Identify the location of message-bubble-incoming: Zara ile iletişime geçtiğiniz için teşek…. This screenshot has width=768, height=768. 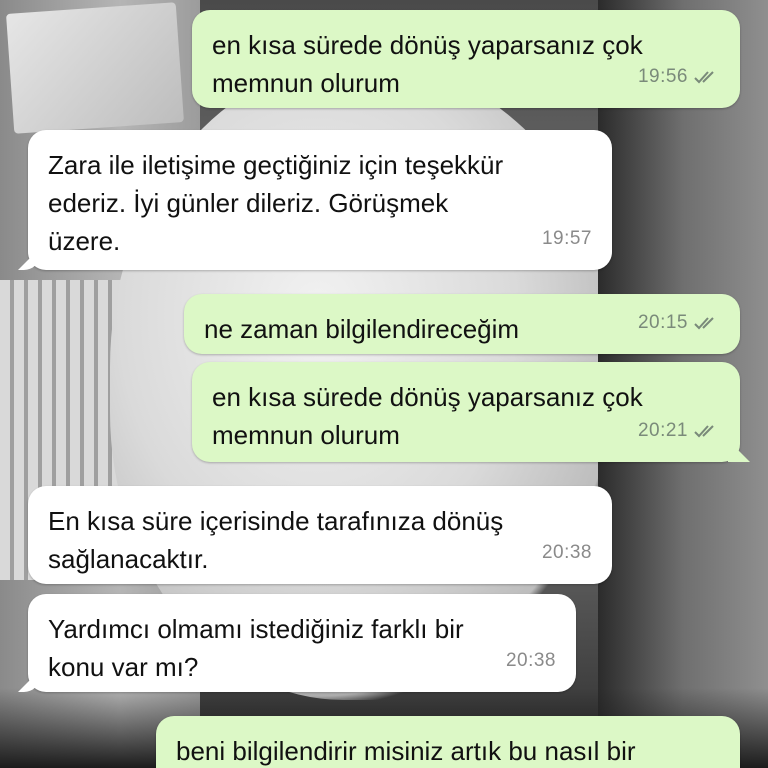
(320, 200).